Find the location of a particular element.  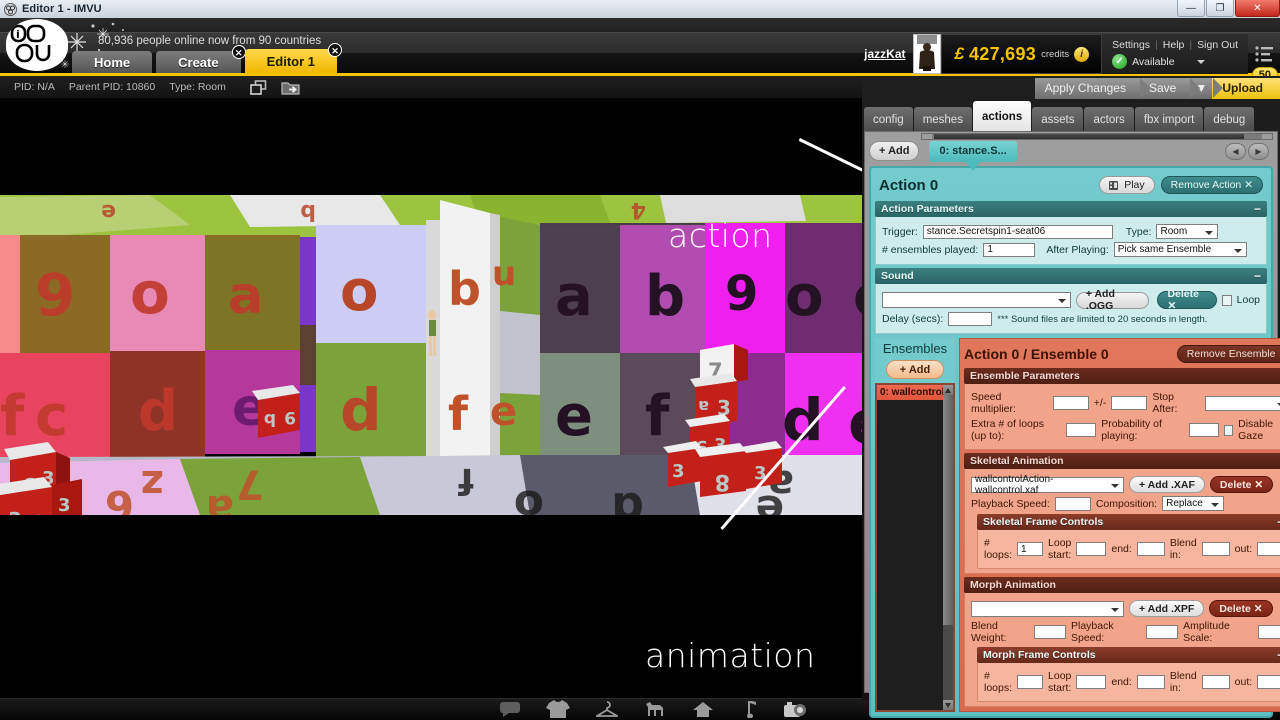

amplitude-scale-input is located at coordinates (1269, 632).